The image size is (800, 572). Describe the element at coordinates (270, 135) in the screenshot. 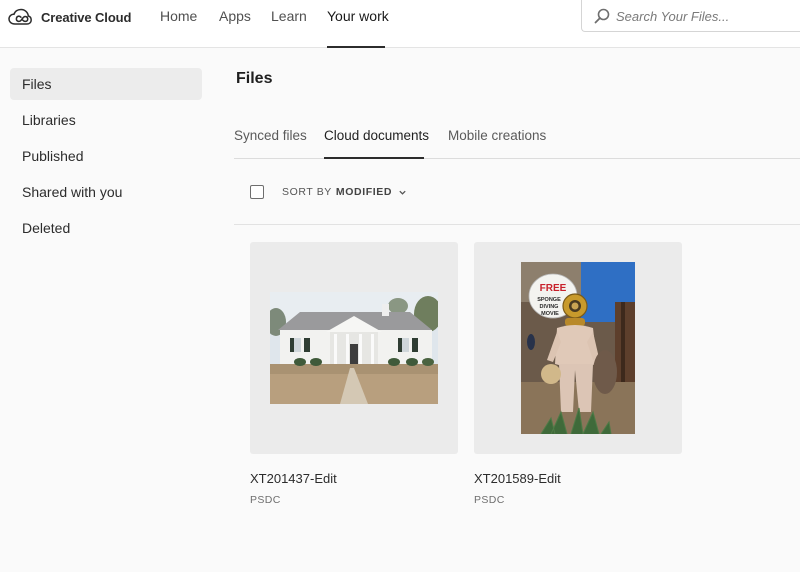

I see `tab-synced-files: Synced files` at that location.